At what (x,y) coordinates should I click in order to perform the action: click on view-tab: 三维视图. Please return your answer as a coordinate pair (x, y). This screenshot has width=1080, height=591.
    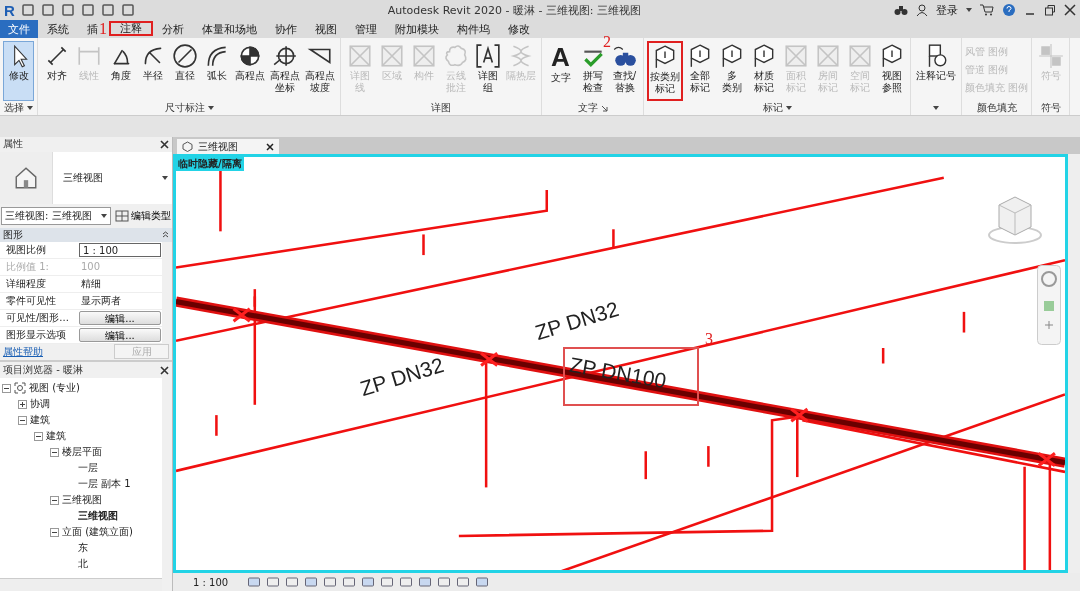
    Looking at the image, I should click on (228, 146).